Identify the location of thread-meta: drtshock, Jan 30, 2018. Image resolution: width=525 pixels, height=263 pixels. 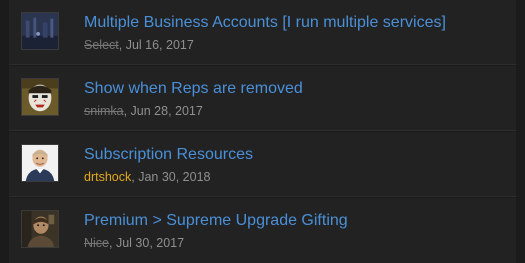
(147, 177).